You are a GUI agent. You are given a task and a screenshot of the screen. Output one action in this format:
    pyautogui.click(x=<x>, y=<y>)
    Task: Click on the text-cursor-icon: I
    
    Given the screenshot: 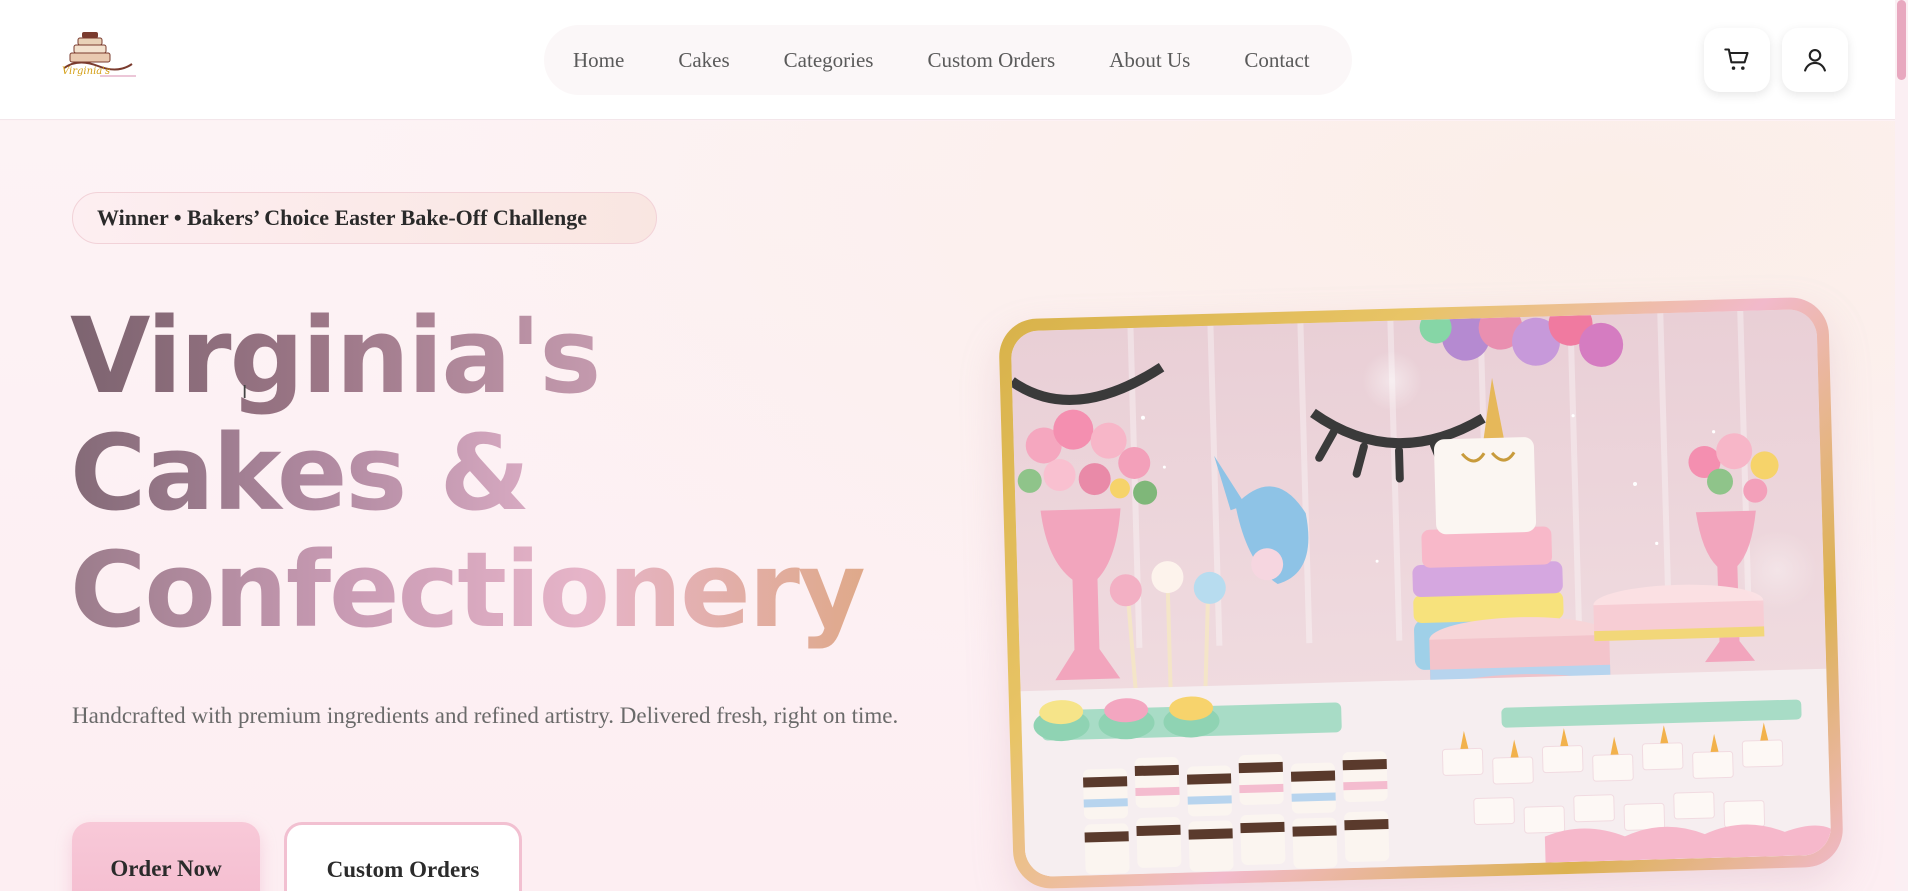 What is the action you would take?
    pyautogui.click(x=245, y=392)
    